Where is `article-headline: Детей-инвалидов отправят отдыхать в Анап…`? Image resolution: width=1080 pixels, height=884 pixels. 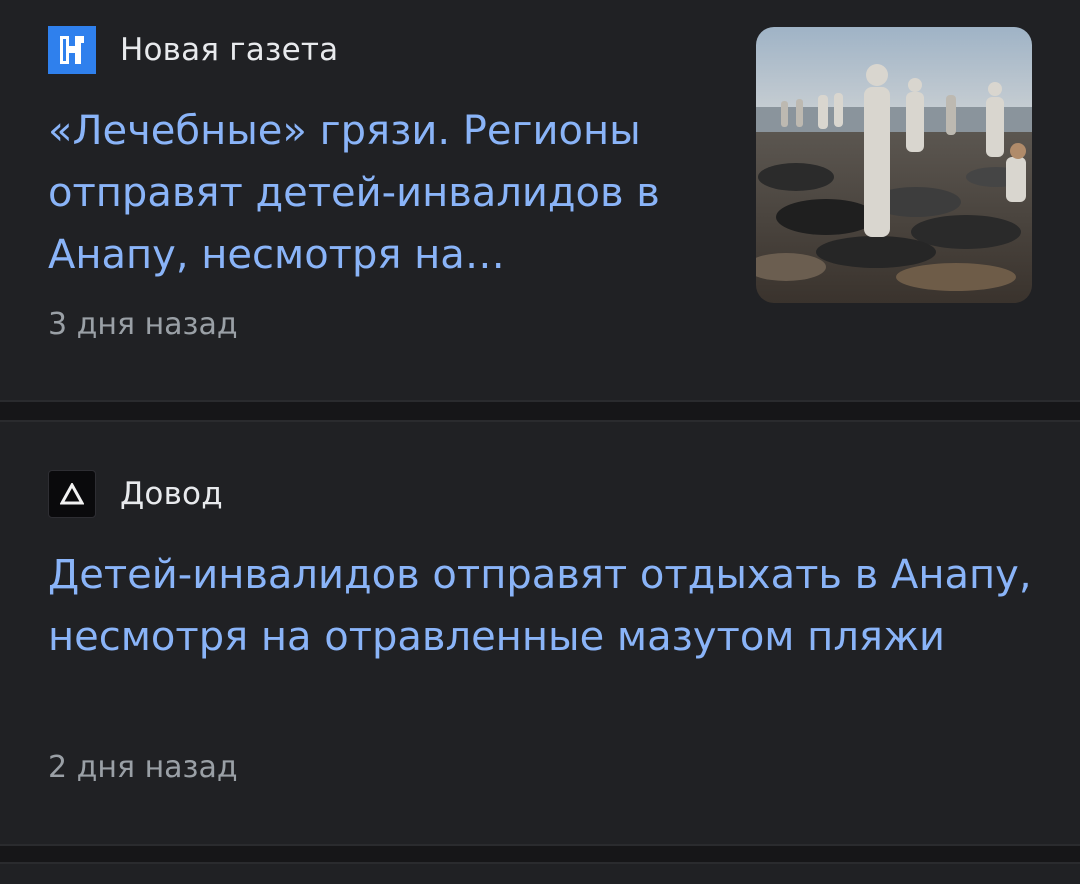 article-headline: Детей-инвалидов отправят отдыхать в Анап… is located at coordinates (543, 606).